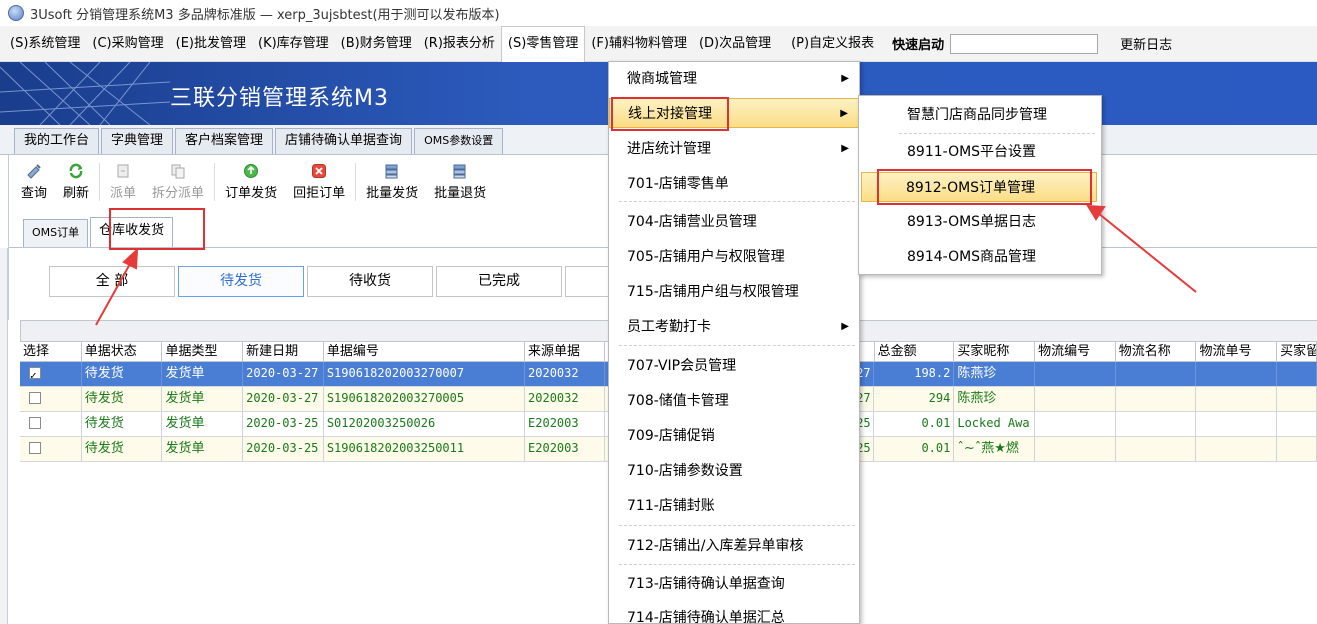  I want to click on cell-amount: 198.2, so click(914, 374).